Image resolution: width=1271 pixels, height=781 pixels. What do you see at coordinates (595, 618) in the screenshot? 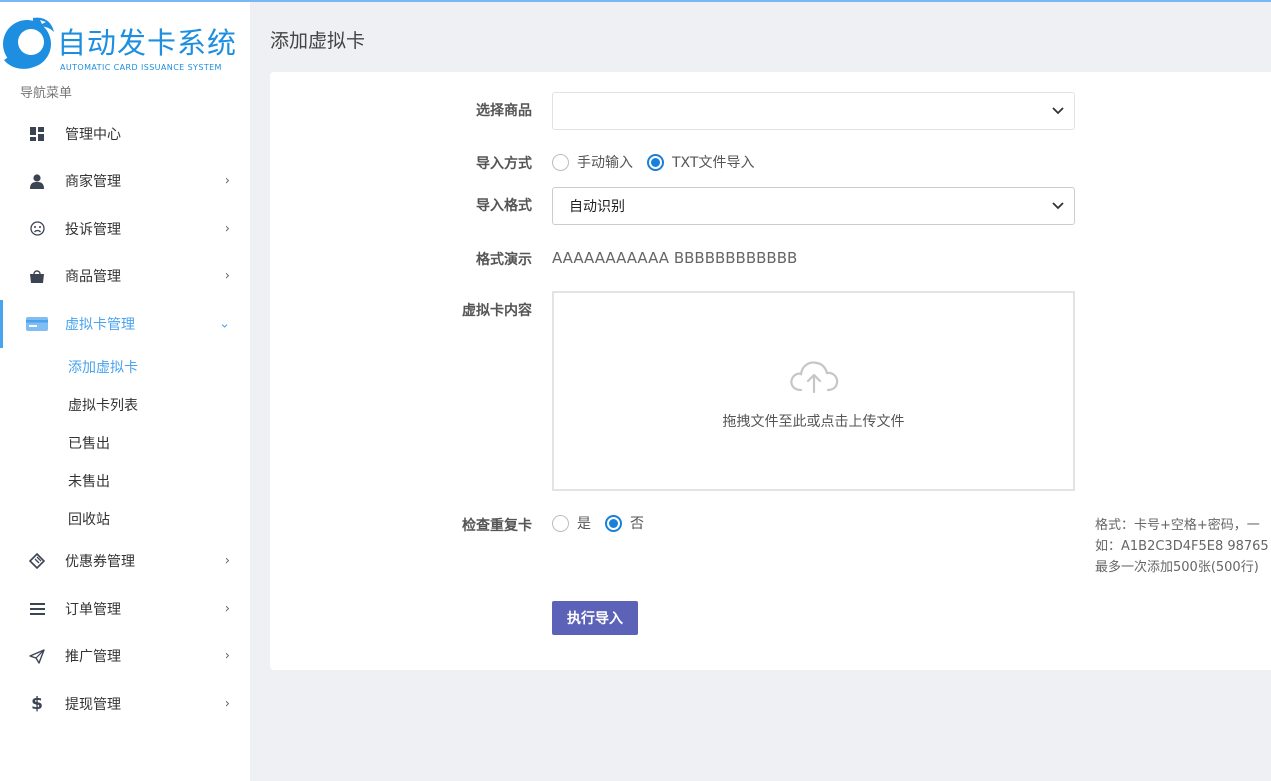
I see `execute-import-button: 执行导入` at bounding box center [595, 618].